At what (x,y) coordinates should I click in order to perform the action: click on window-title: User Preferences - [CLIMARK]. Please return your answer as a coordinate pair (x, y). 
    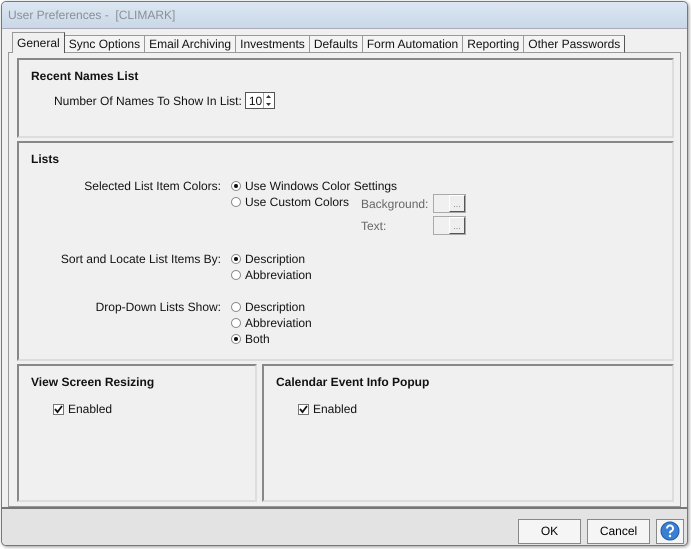
    Looking at the image, I should click on (92, 15).